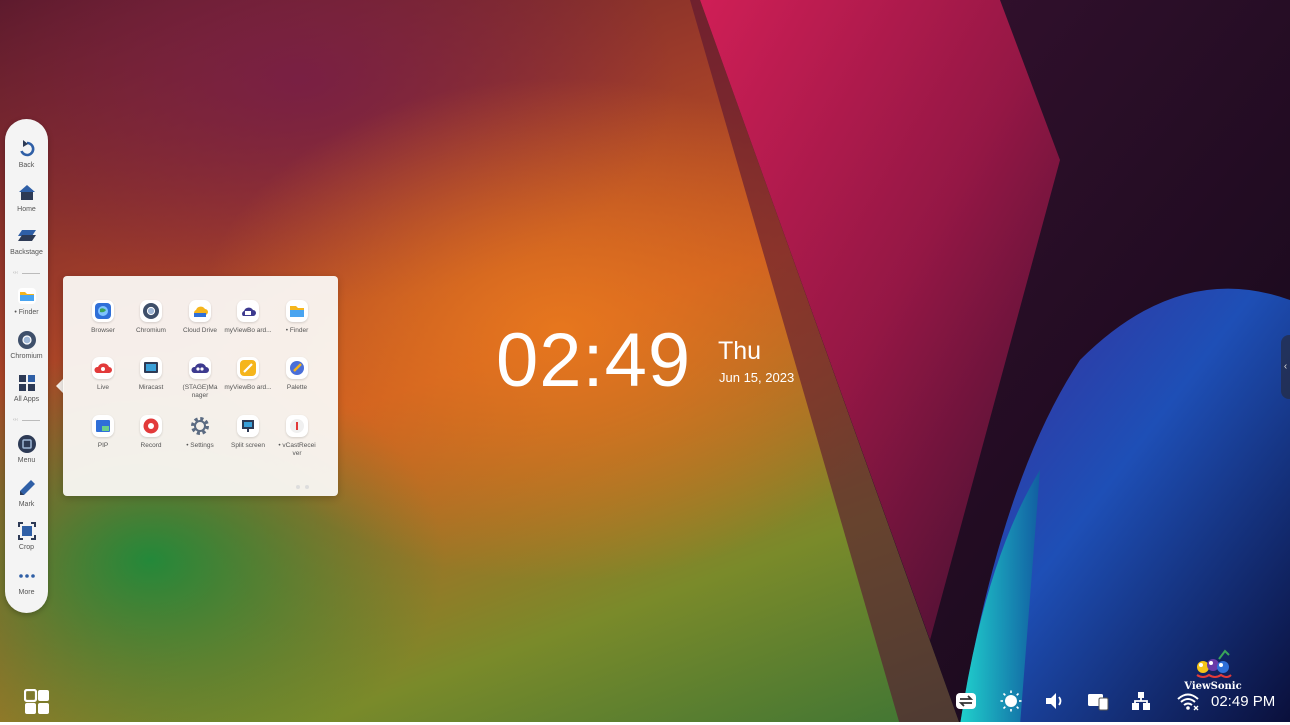 This screenshot has width=1290, height=725. I want to click on switch-button, so click(966, 702).